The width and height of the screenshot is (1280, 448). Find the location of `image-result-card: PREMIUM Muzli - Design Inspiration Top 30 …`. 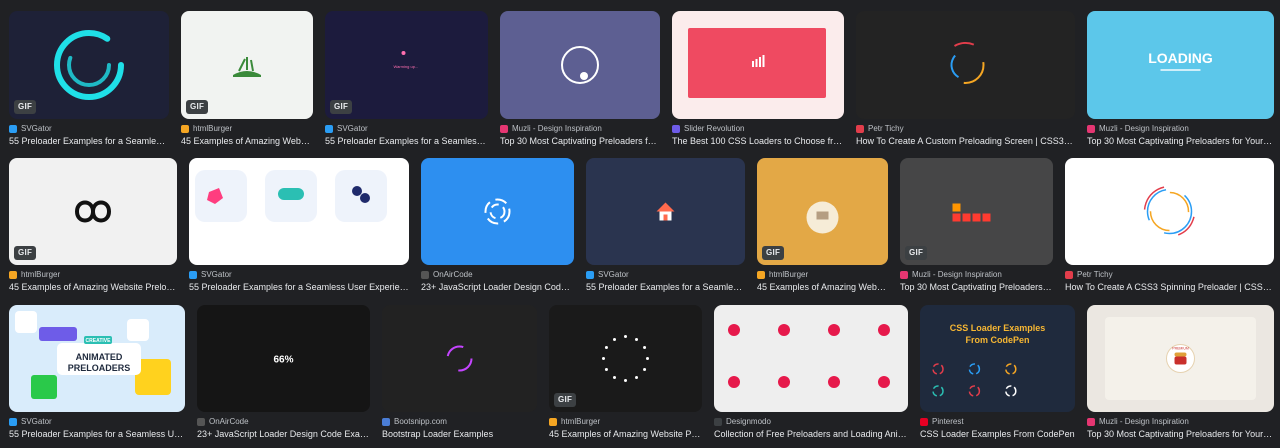

image-result-card: PREMIUM Muzli - Design Inspiration Top 30 … is located at coordinates (1180, 376).